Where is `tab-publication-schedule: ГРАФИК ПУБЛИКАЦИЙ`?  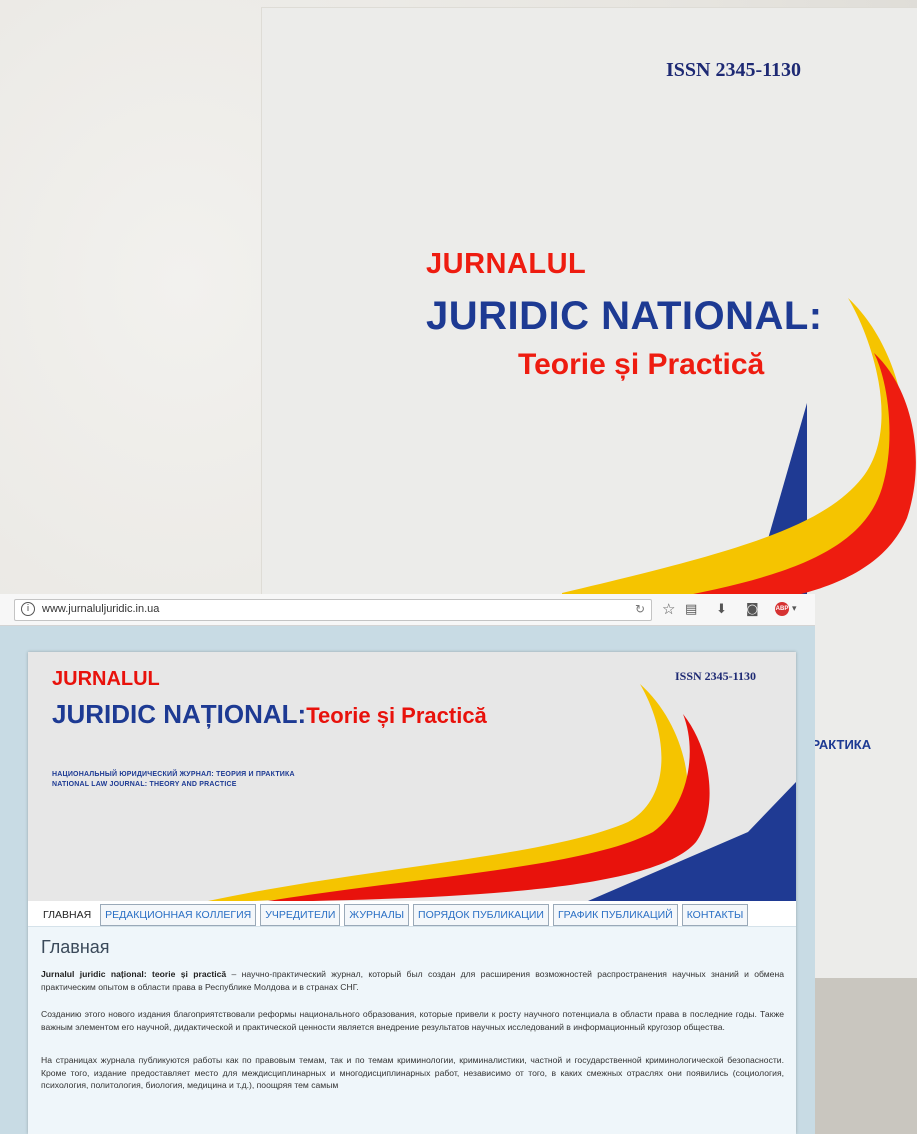
tab-publication-schedule: ГРАФИК ПУБЛИКАЦИЙ is located at coordinates (615, 915).